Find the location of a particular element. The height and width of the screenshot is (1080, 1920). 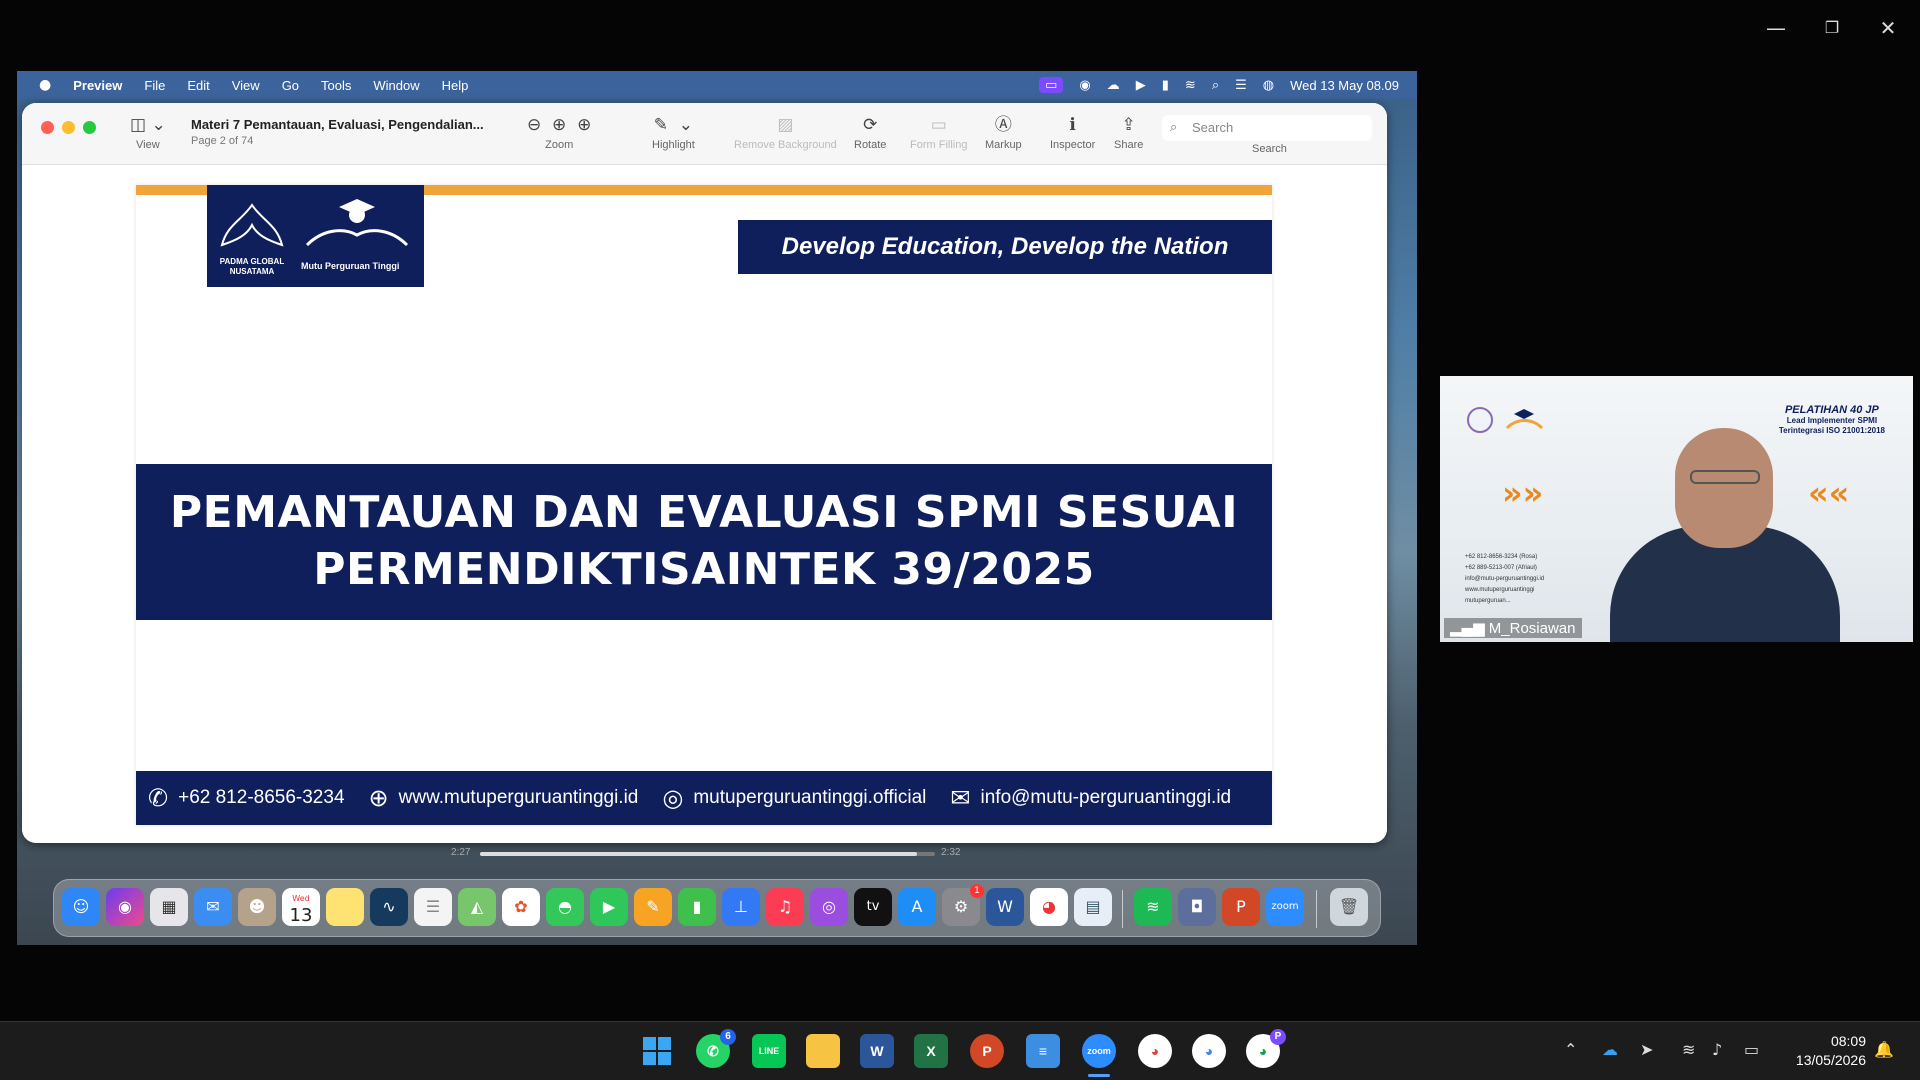

freeform-icon: ∿ is located at coordinates (389, 907).